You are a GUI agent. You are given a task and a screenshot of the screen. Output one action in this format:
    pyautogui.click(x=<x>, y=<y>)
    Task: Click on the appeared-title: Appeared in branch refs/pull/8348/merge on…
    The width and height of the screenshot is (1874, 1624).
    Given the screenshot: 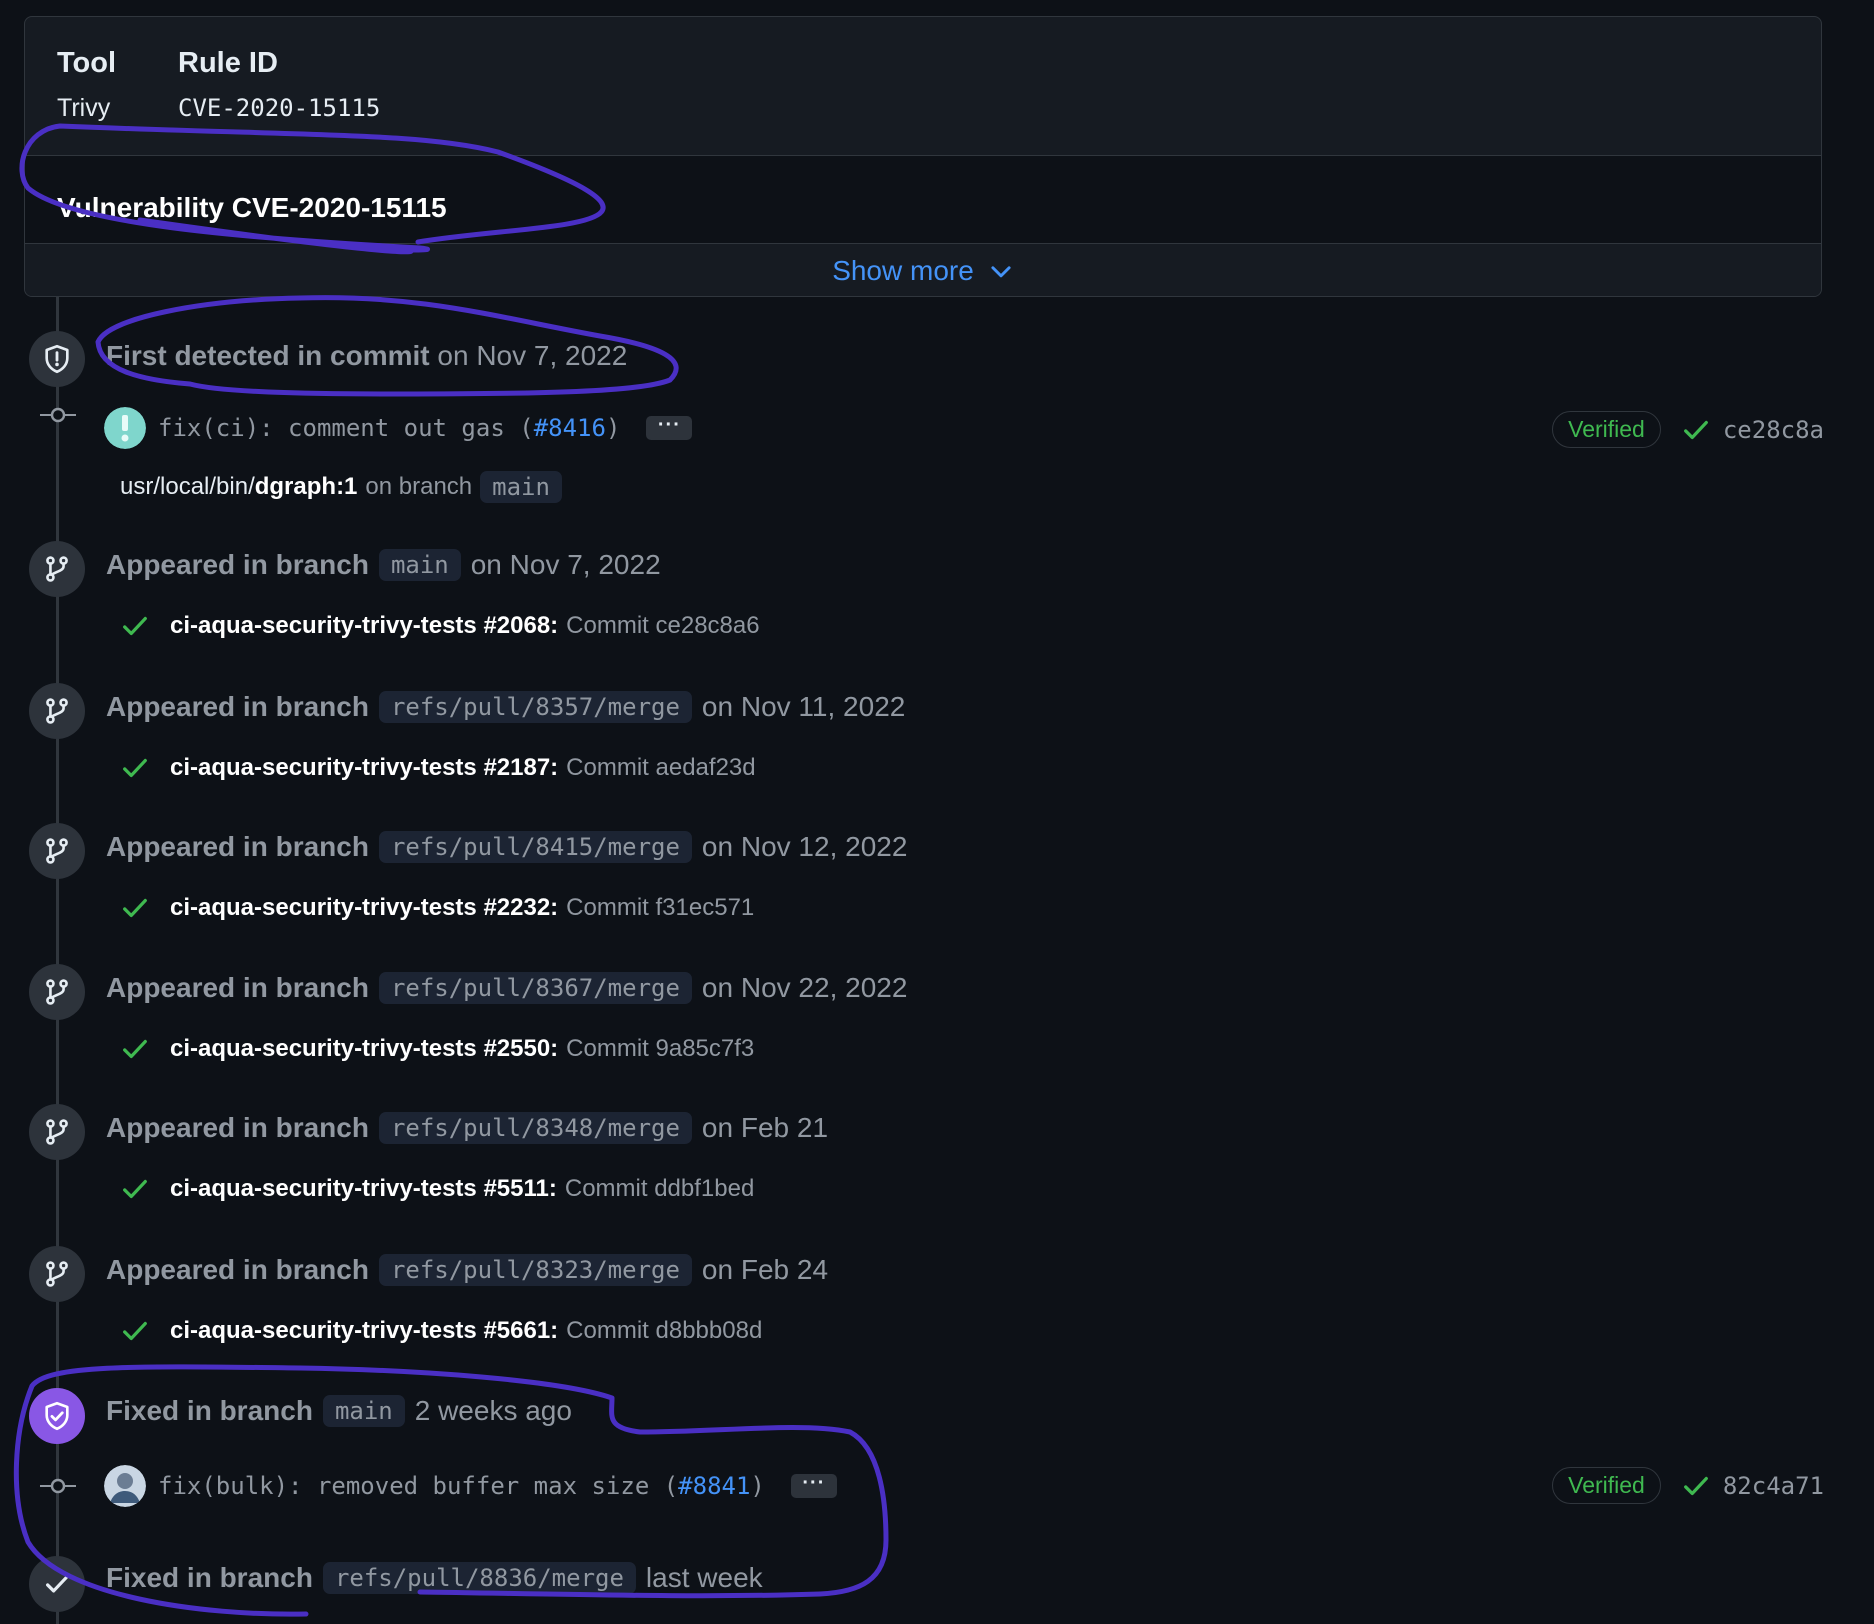 What is the action you would take?
    pyautogui.click(x=467, y=1128)
    